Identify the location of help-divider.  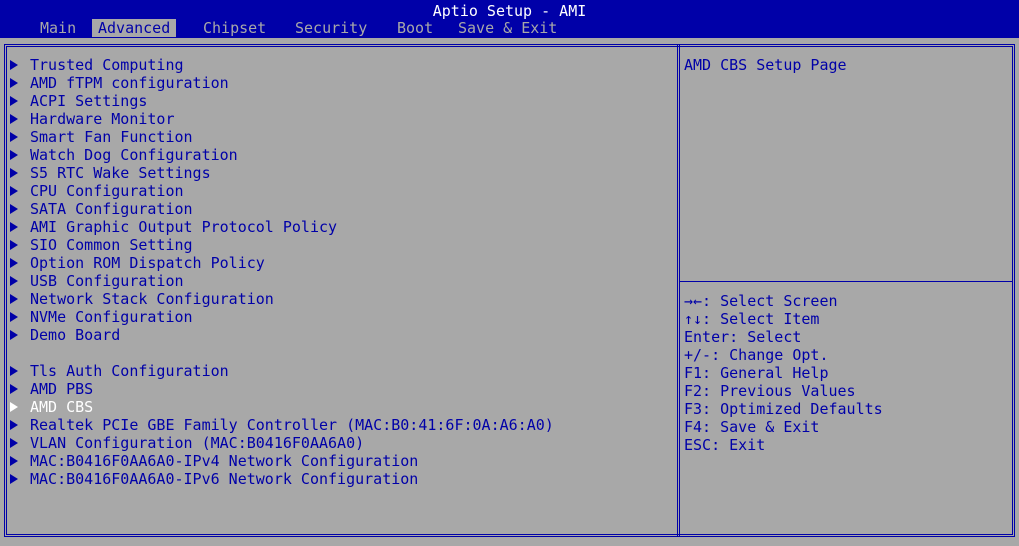
(846, 281).